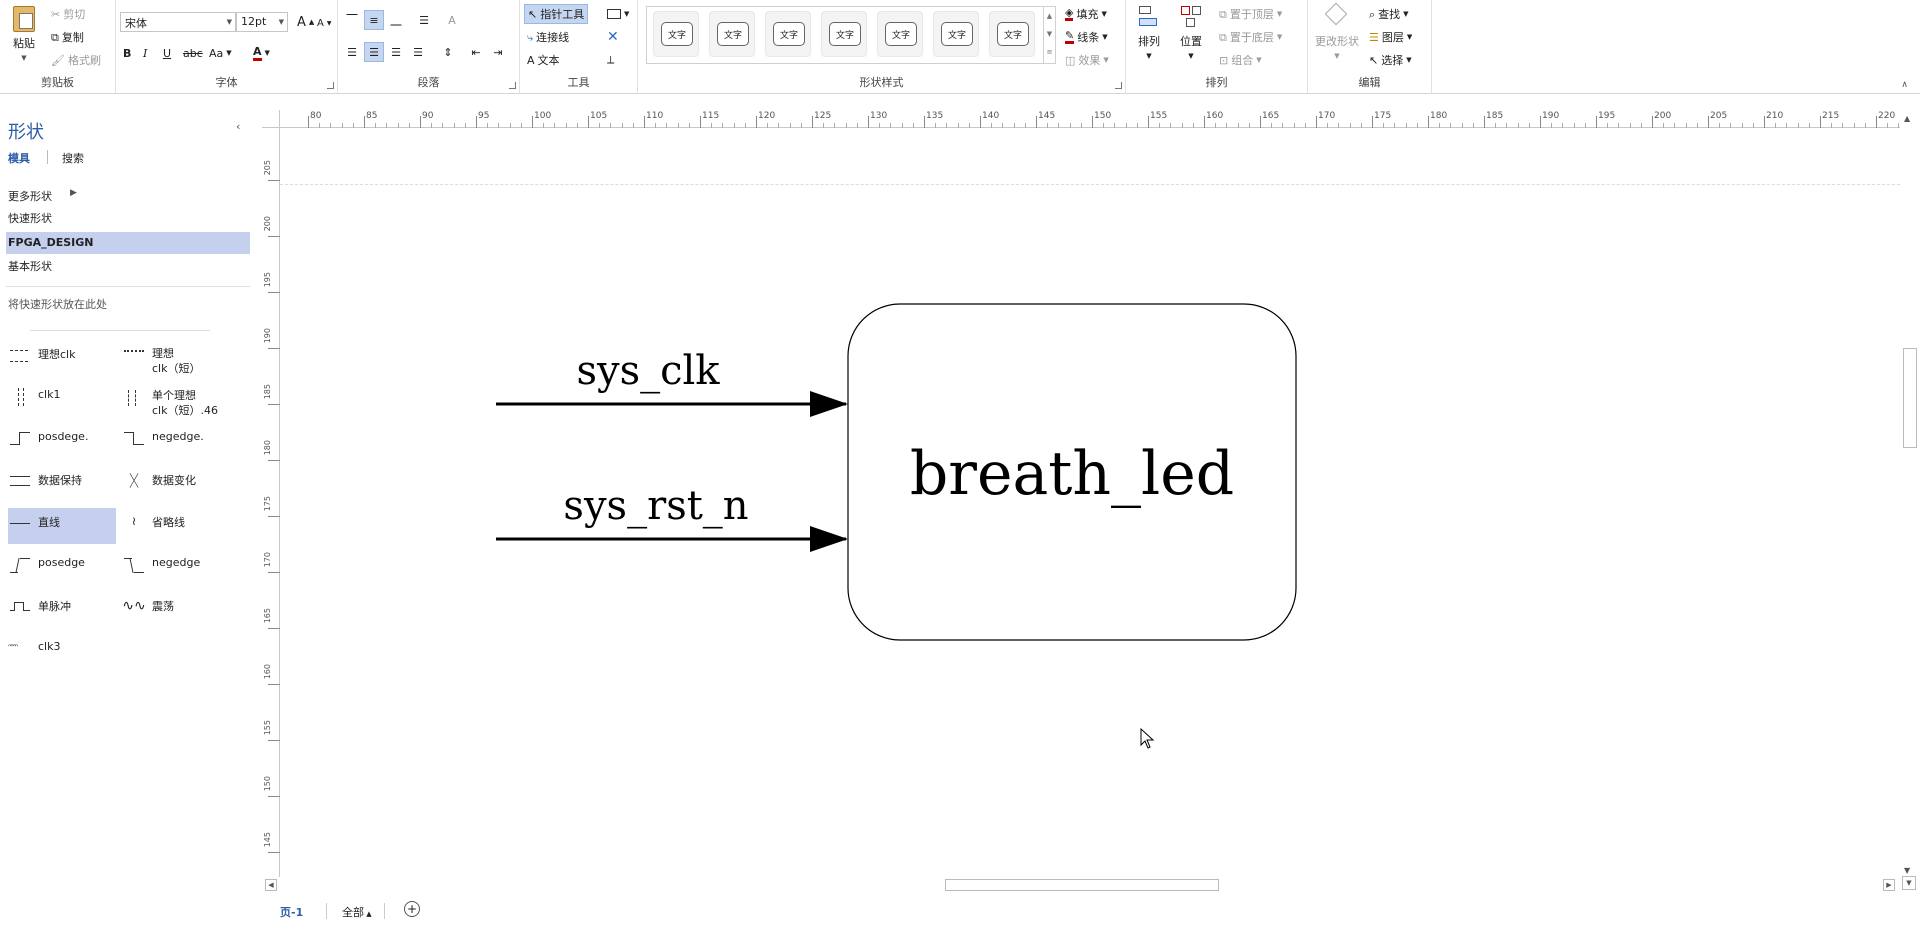 Image resolution: width=1920 pixels, height=930 pixels. I want to click on change-case-button: Aa ▼, so click(220, 53).